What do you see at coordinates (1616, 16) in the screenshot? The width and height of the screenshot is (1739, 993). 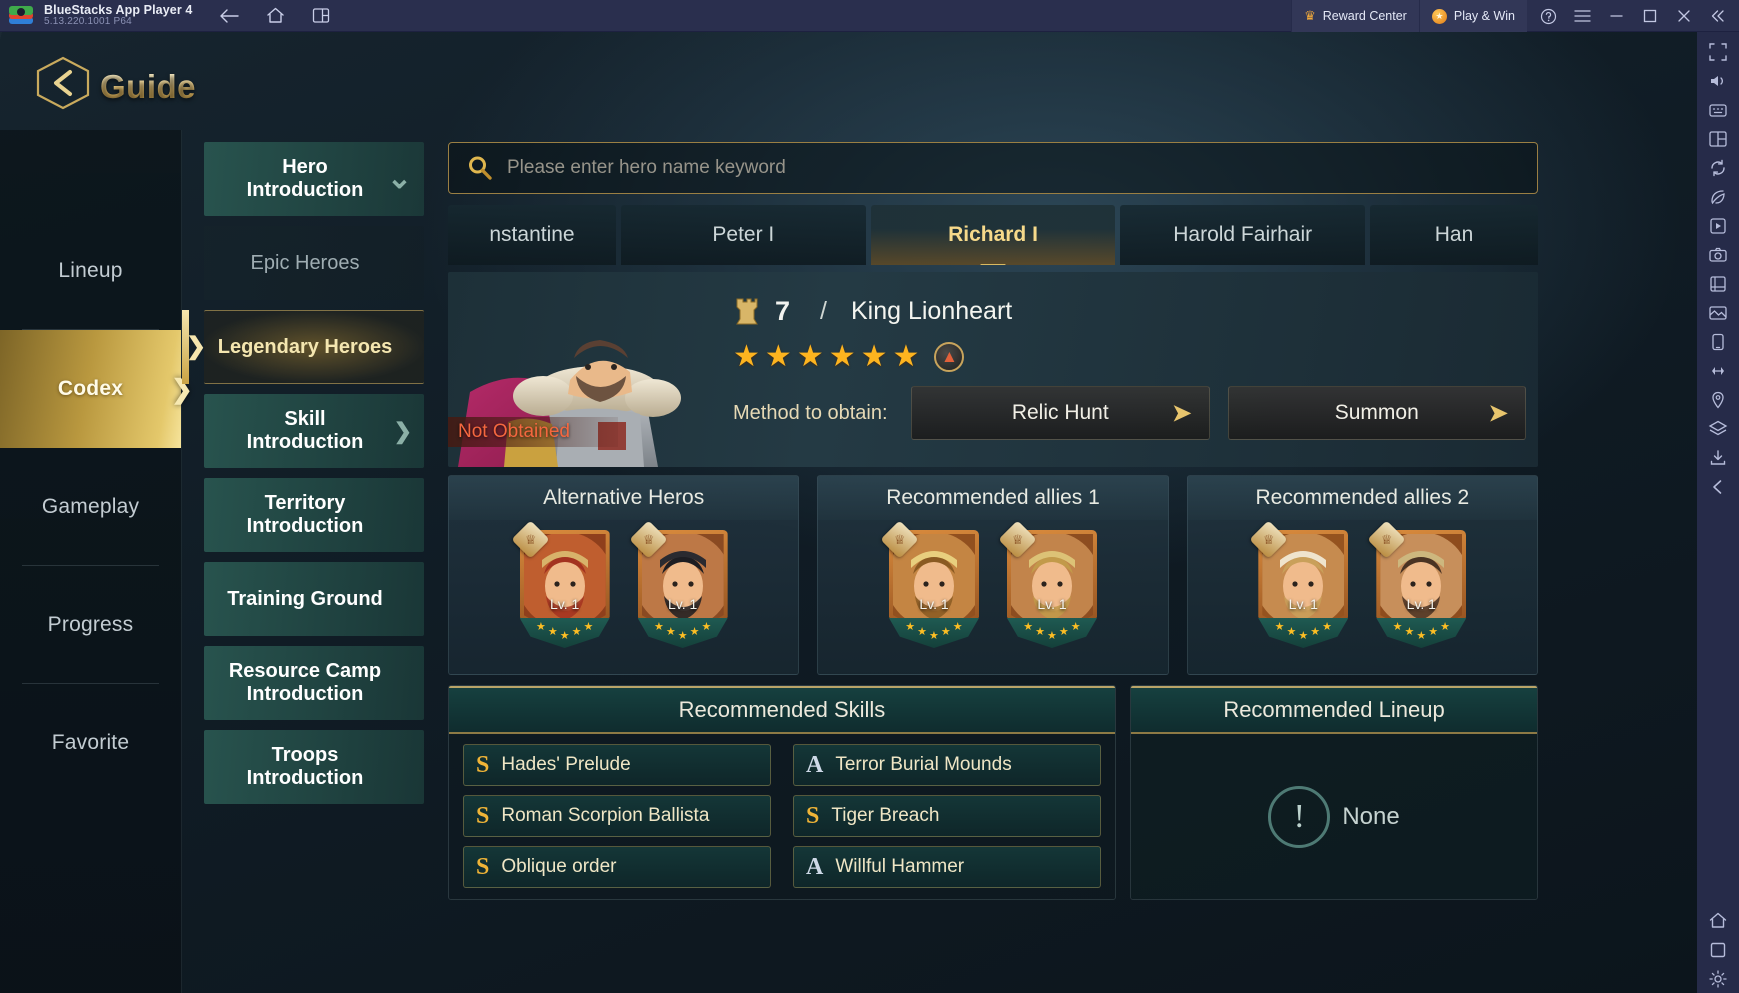 I see `minimize-icon` at bounding box center [1616, 16].